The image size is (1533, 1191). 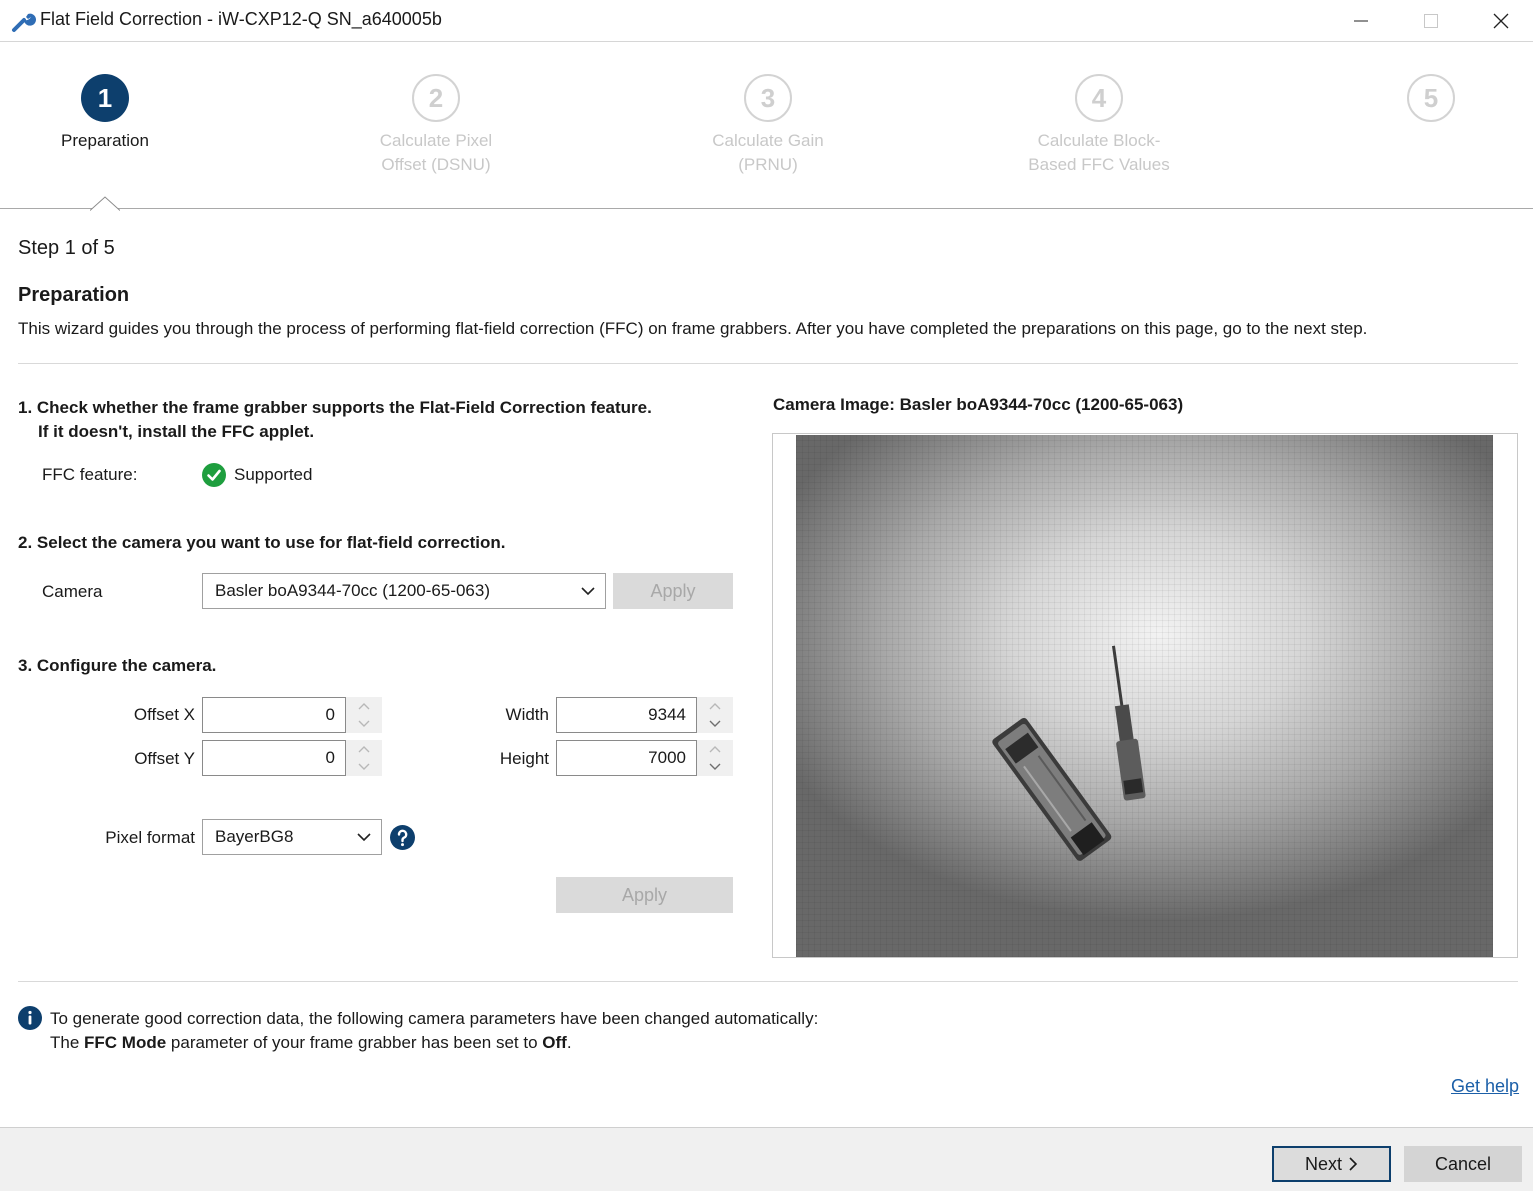 I want to click on step-1-number: 1, so click(x=105, y=98).